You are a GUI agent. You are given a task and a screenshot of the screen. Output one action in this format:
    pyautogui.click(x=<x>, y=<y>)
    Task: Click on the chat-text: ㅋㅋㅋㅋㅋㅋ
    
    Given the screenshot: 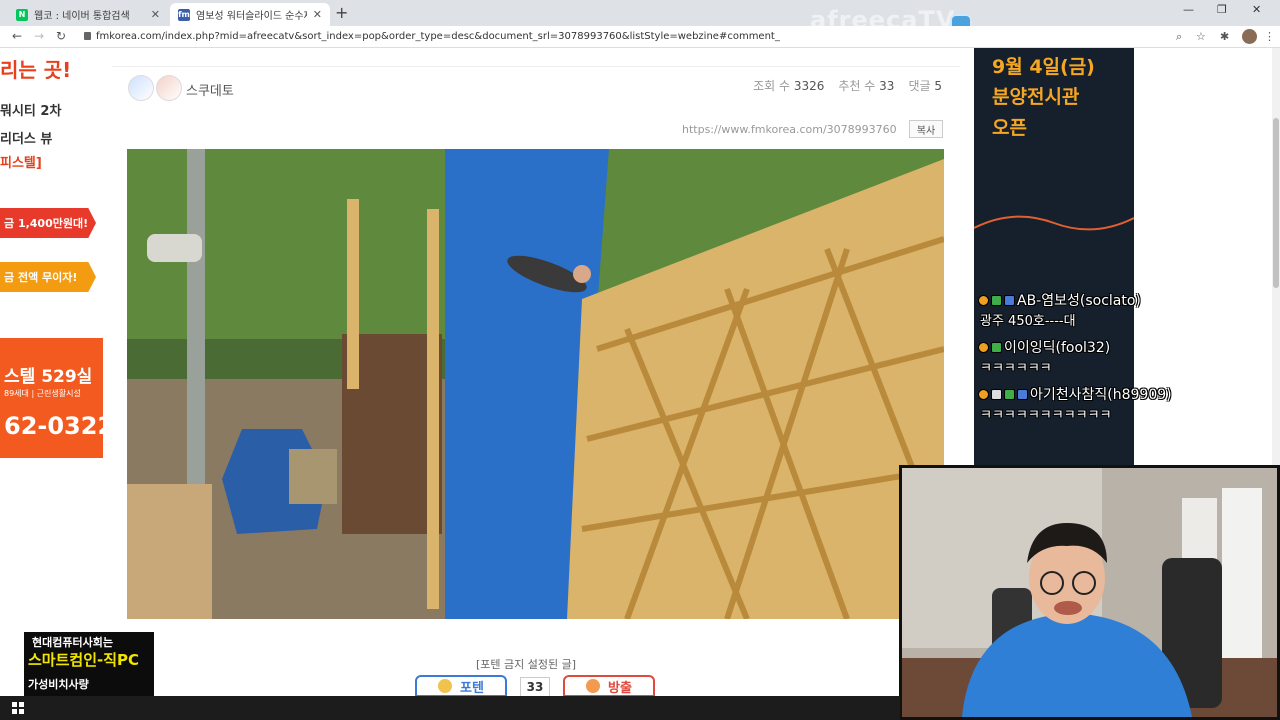 What is the action you would take?
    pyautogui.click(x=1016, y=368)
    